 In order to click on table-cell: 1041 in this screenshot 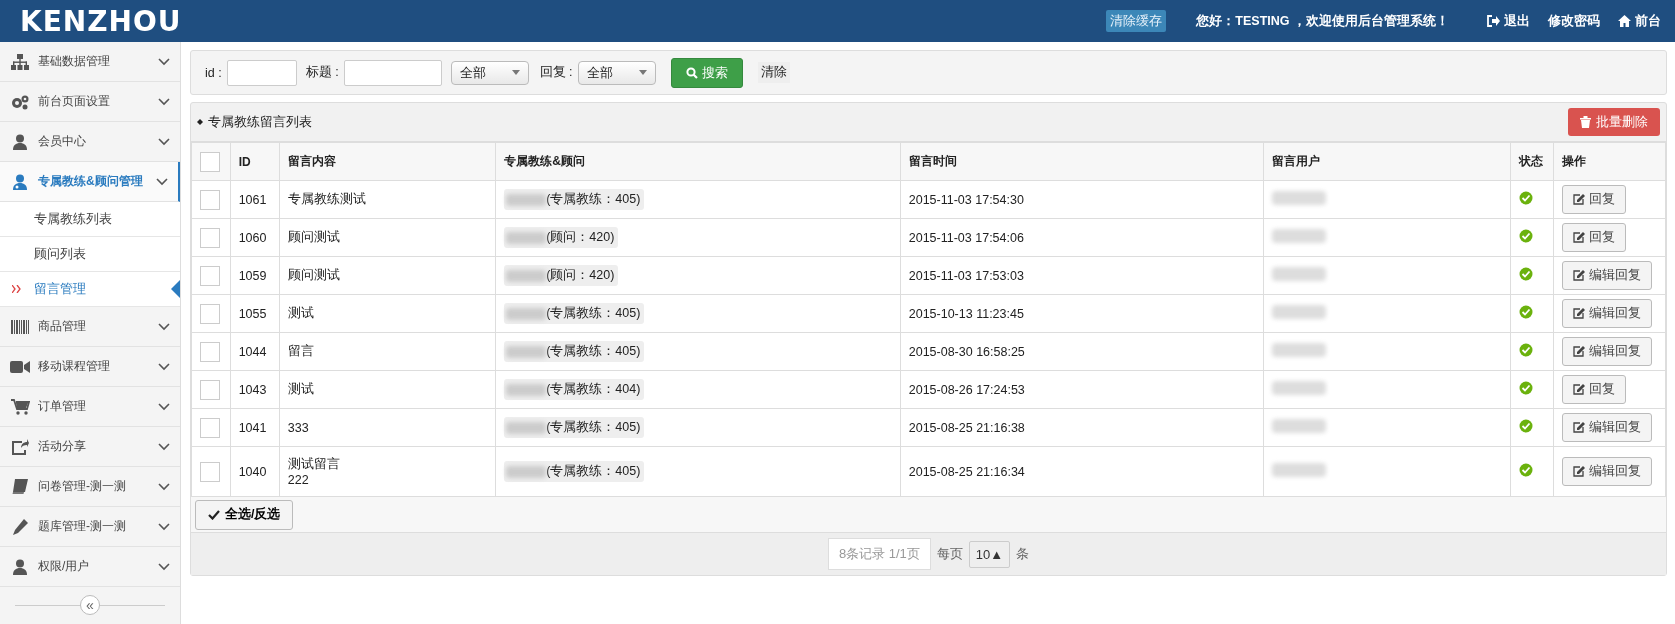, I will do `click(255, 427)`.